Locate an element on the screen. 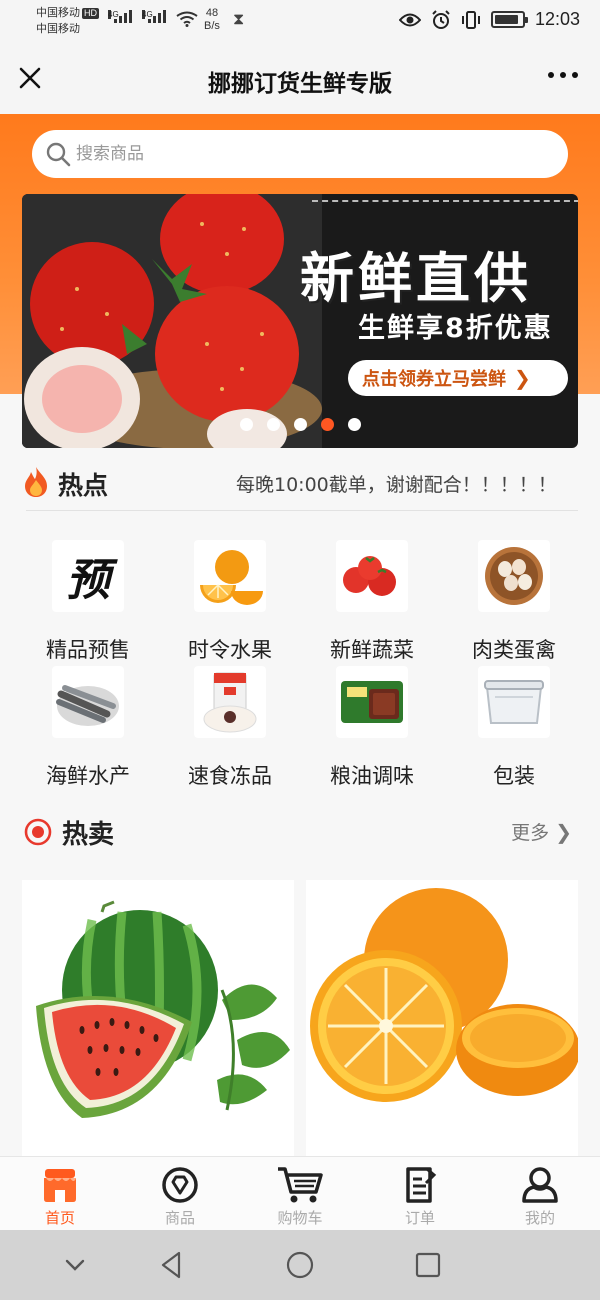  status-bar: 中国移动 HD 中国移动 4G 4G 48 B/s ⧗ 12:03 is located at coordinates (300, 21).